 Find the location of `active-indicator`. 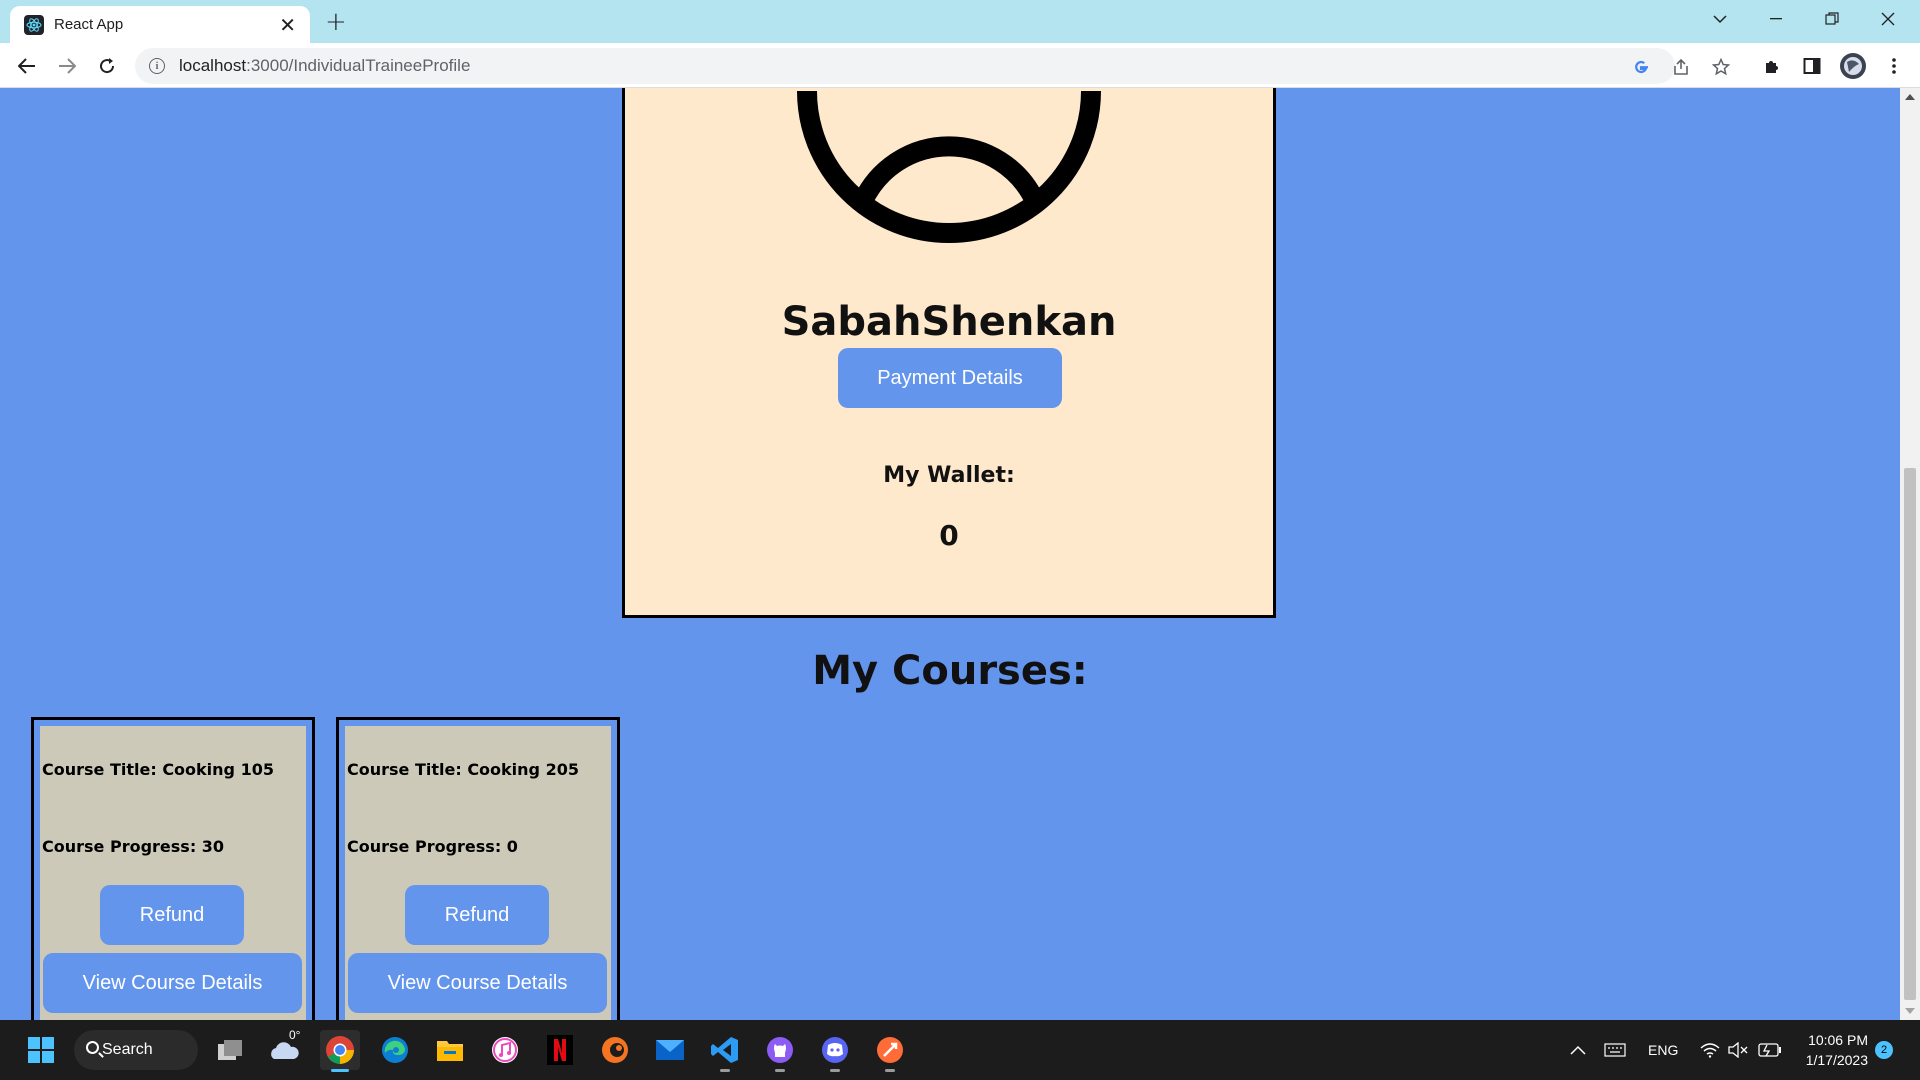

active-indicator is located at coordinates (340, 1070).